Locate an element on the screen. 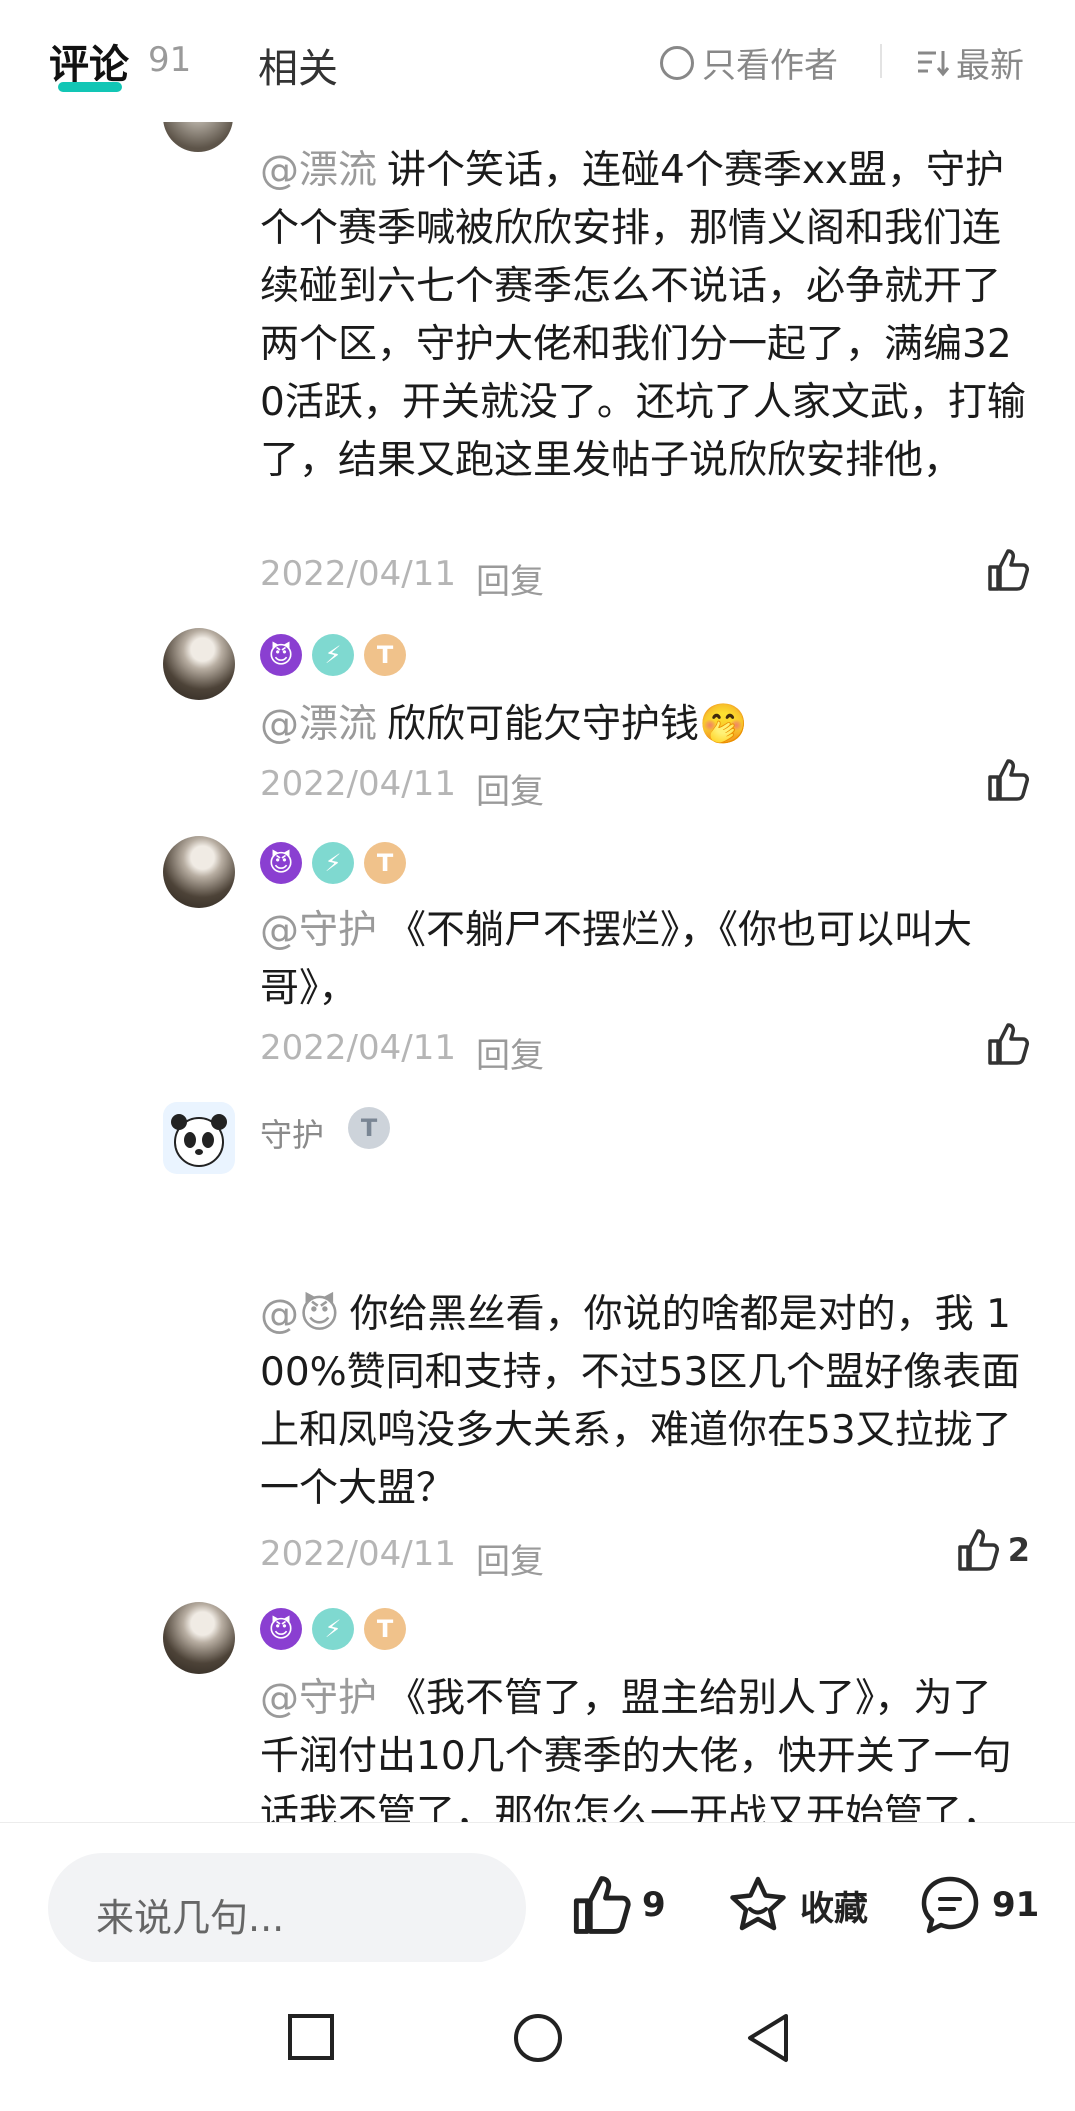  divider is located at coordinates (881, 61).